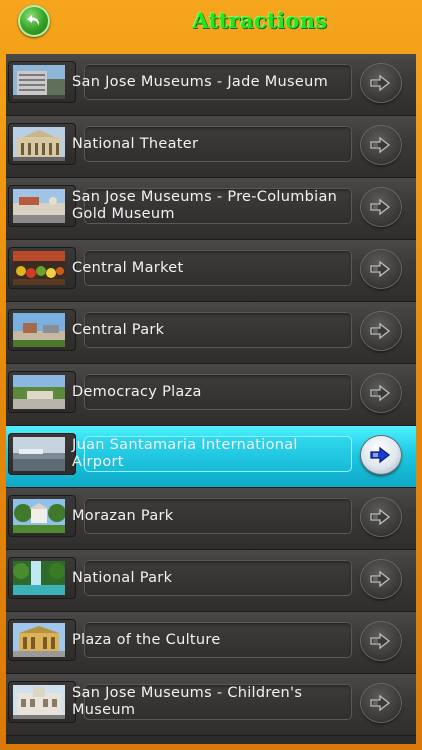 The height and width of the screenshot is (750, 422). What do you see at coordinates (185, 453) in the screenshot?
I see `attraction-name: Juan Santamaria International Airport` at bounding box center [185, 453].